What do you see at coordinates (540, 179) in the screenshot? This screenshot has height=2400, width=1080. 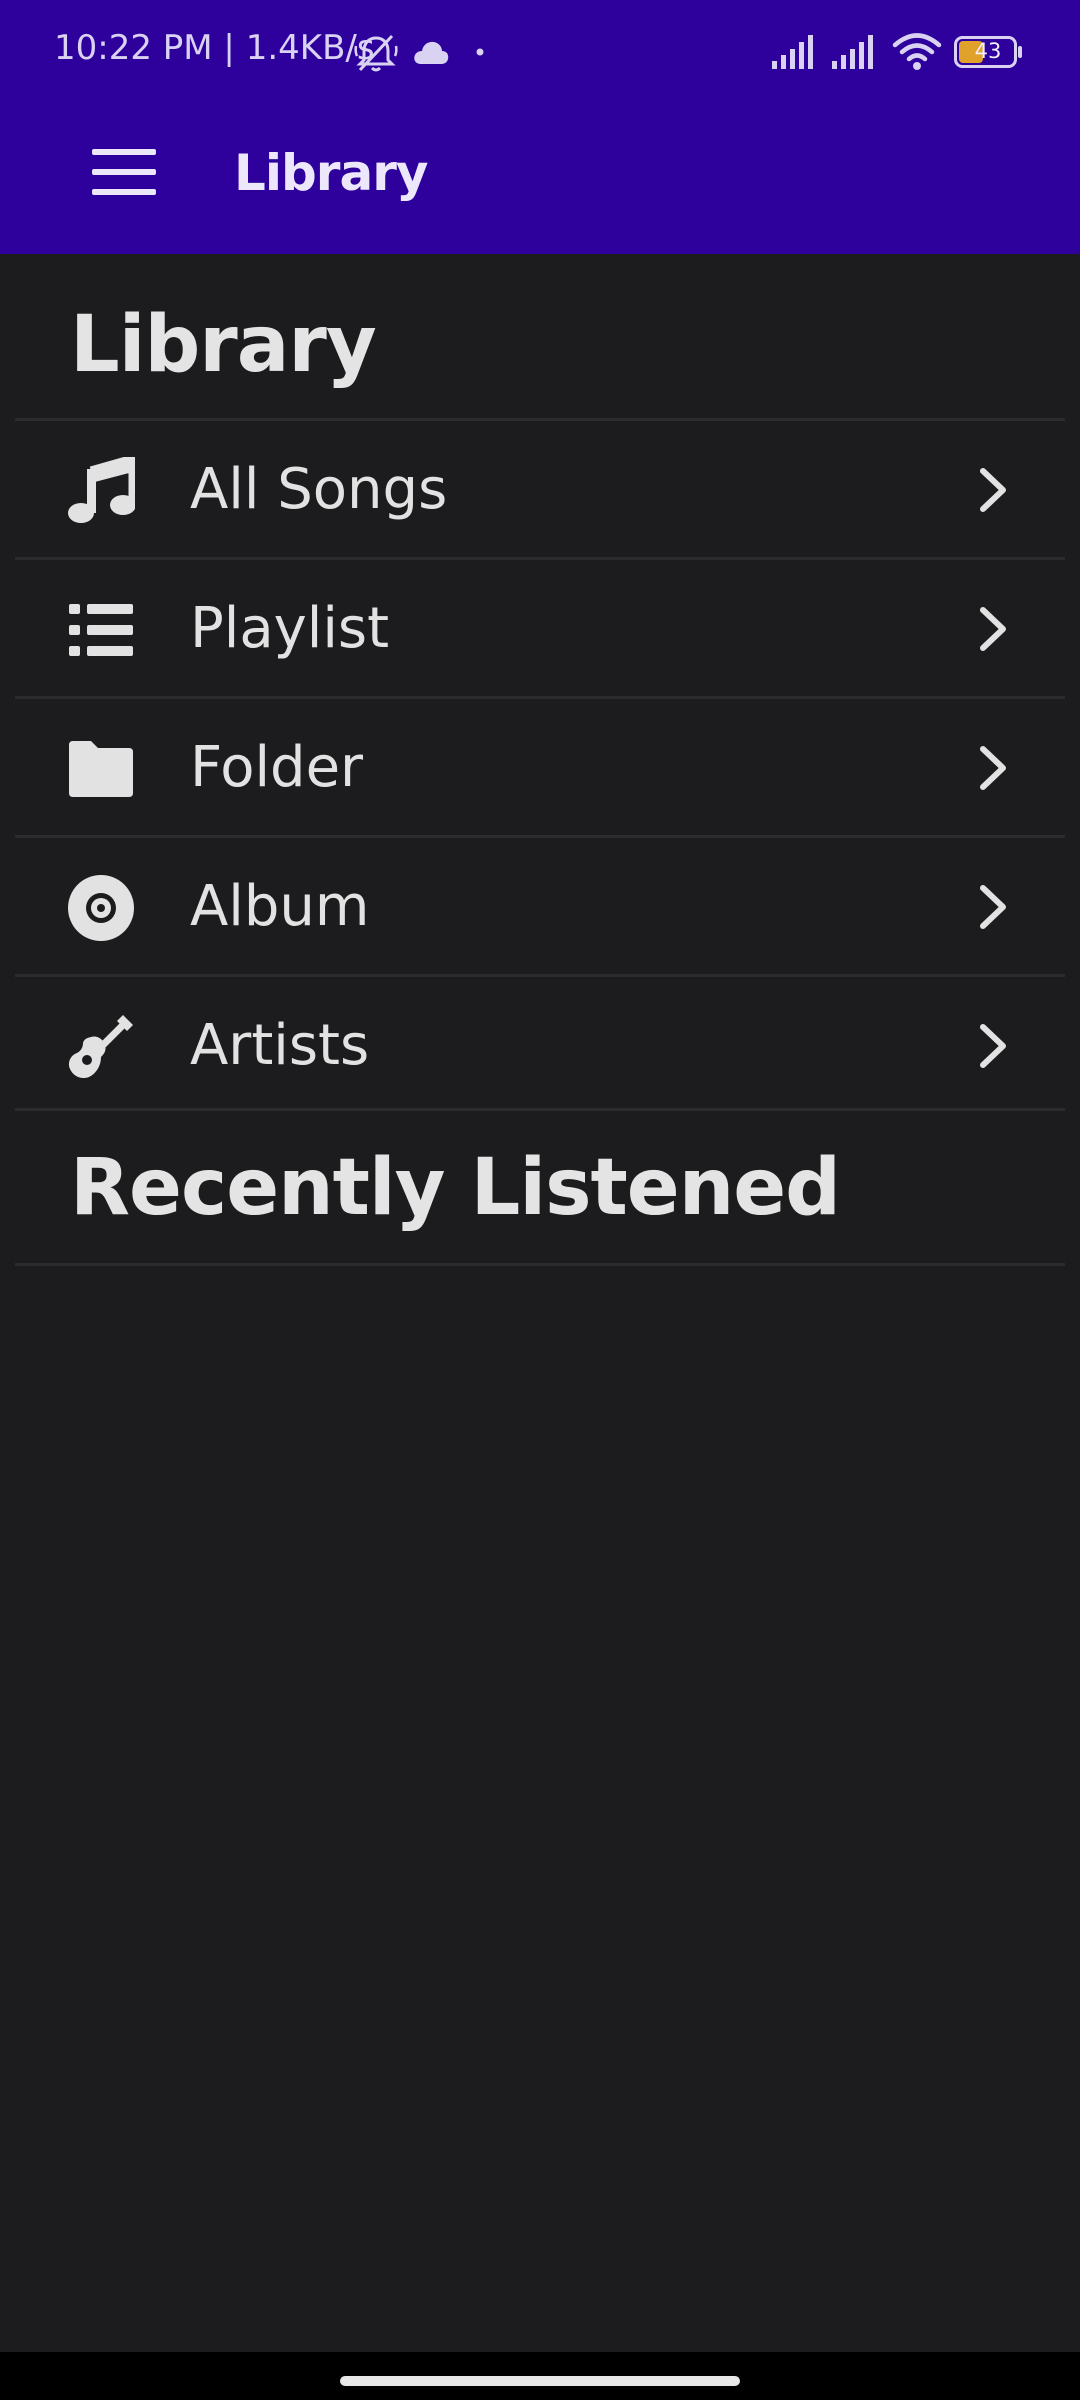 I see `toolbar: Library` at bounding box center [540, 179].